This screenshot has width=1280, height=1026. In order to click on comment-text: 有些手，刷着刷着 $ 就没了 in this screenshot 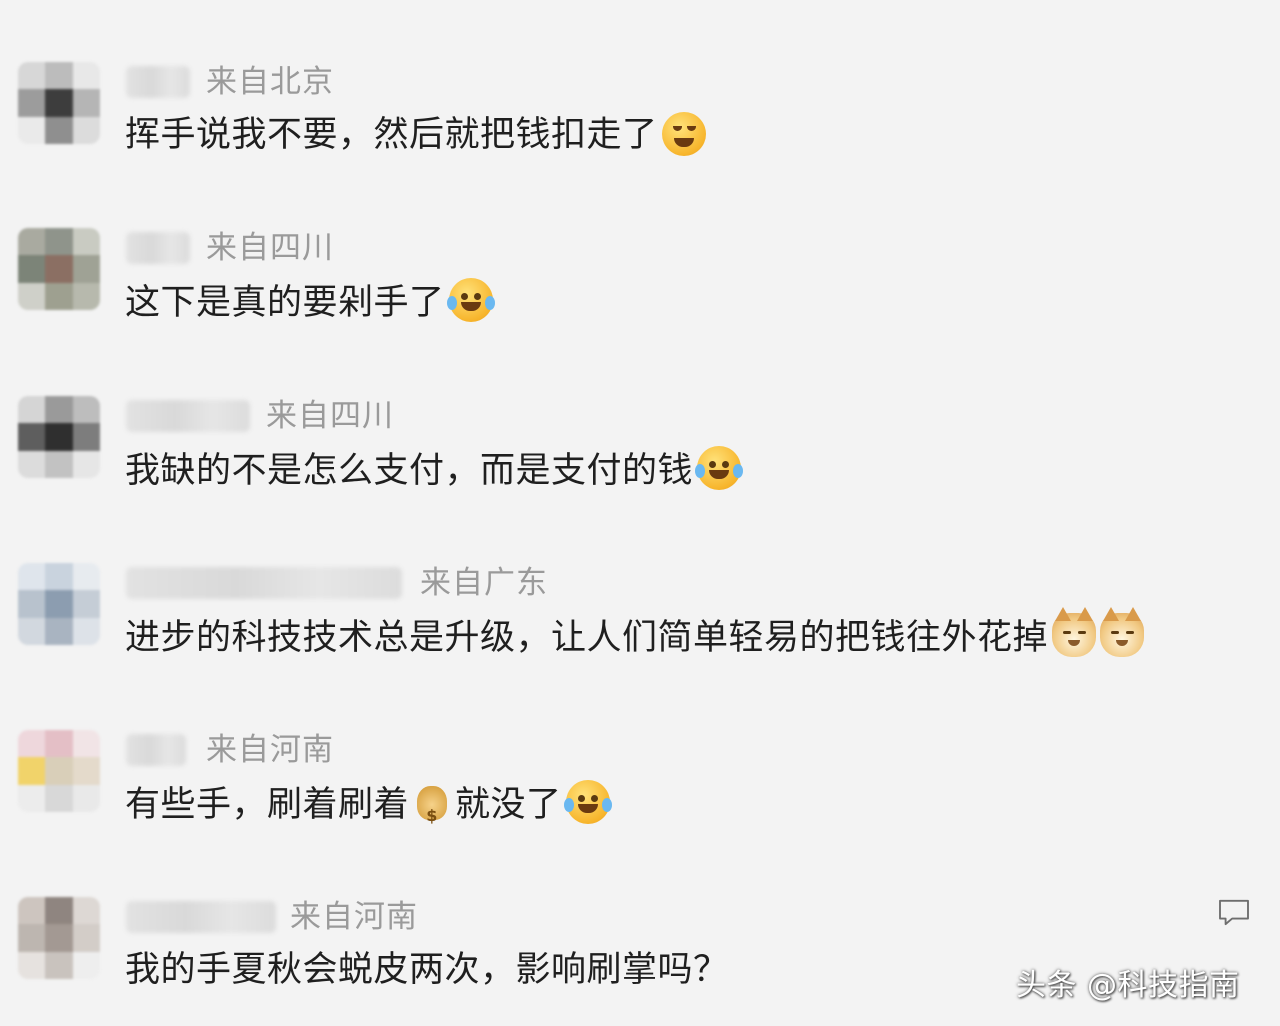, I will do `click(368, 804)`.